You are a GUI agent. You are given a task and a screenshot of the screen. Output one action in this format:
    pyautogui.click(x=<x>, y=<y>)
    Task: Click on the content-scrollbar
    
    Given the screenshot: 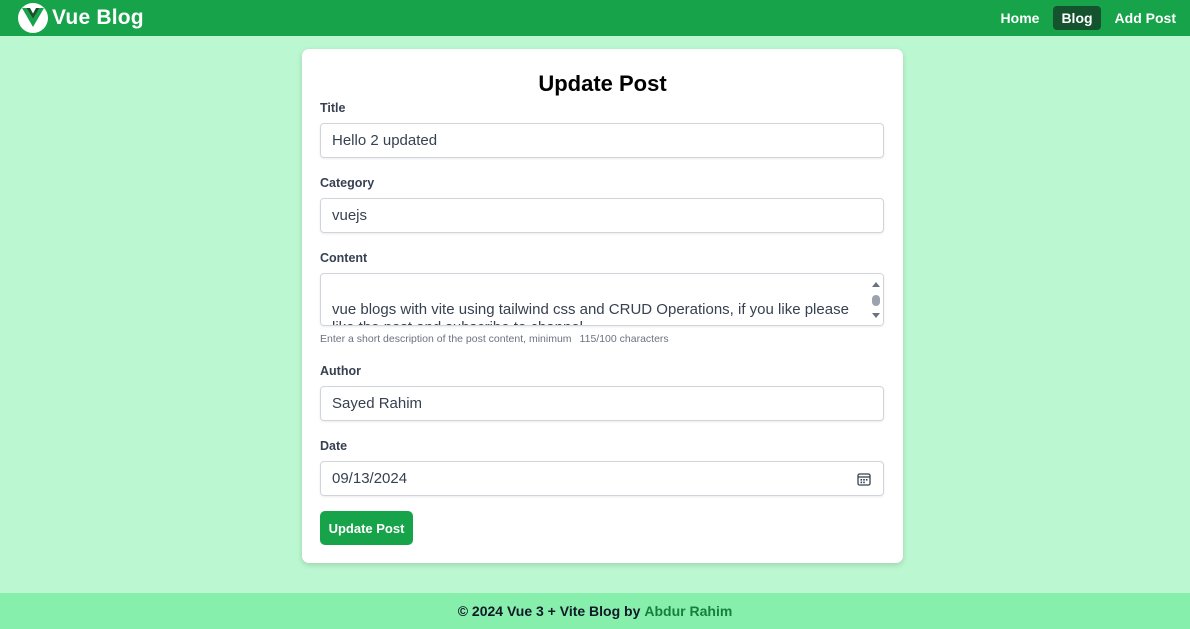 What is the action you would take?
    pyautogui.click(x=876, y=299)
    